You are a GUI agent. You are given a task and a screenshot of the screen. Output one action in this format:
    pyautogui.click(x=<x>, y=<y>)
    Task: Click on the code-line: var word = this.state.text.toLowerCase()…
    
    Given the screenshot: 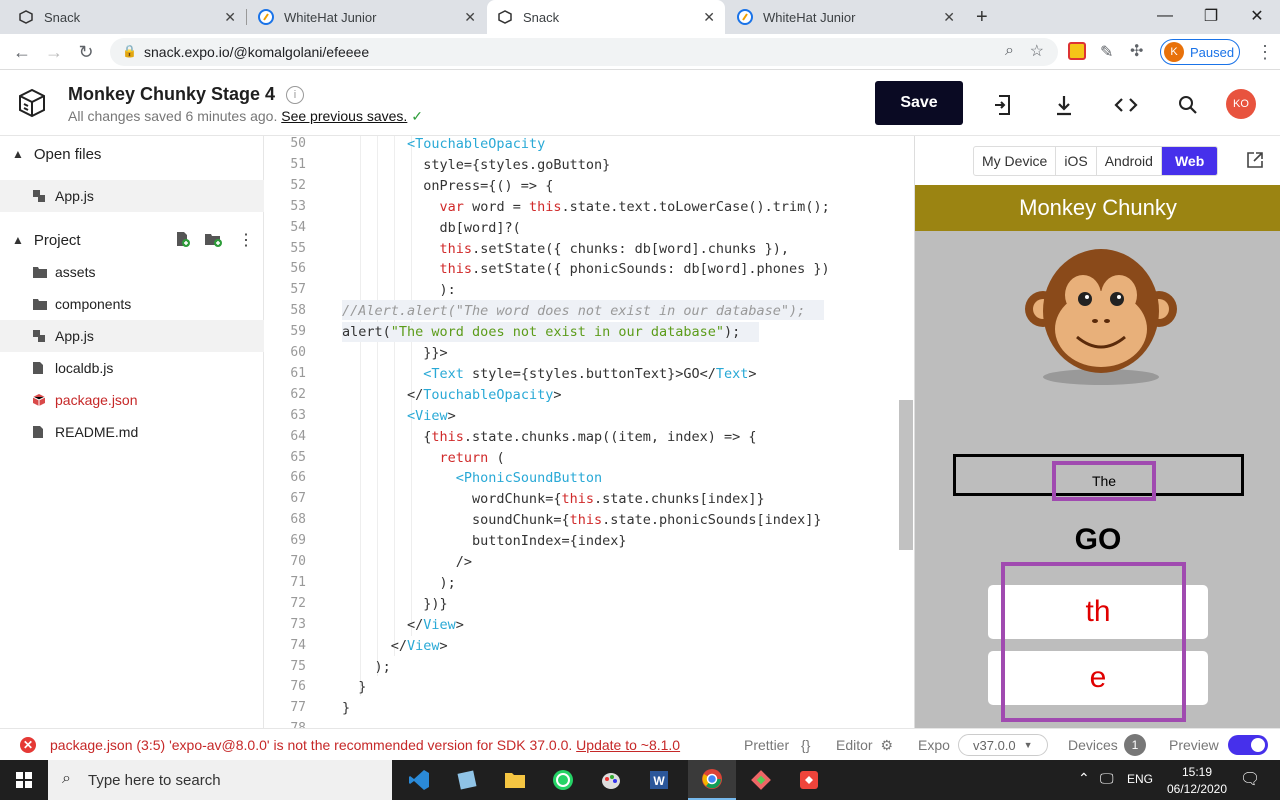 What is the action you would take?
    pyautogui.click(x=586, y=207)
    